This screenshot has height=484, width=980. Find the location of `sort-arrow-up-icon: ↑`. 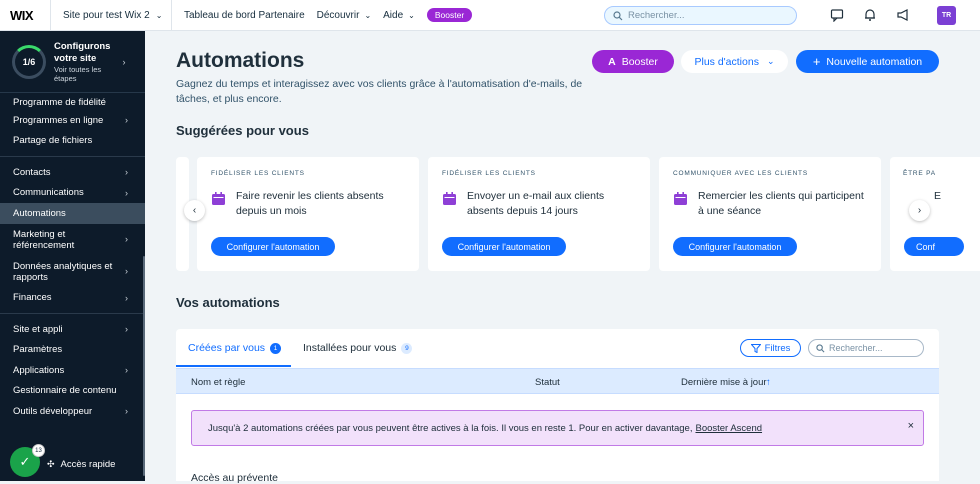

sort-arrow-up-icon: ↑ is located at coordinates (768, 382).